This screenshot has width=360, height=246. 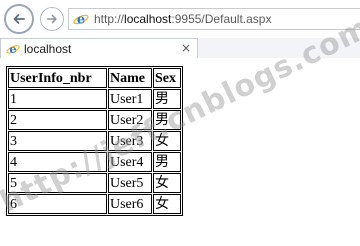 I want to click on column-header-sex: Sex, so click(x=167, y=78).